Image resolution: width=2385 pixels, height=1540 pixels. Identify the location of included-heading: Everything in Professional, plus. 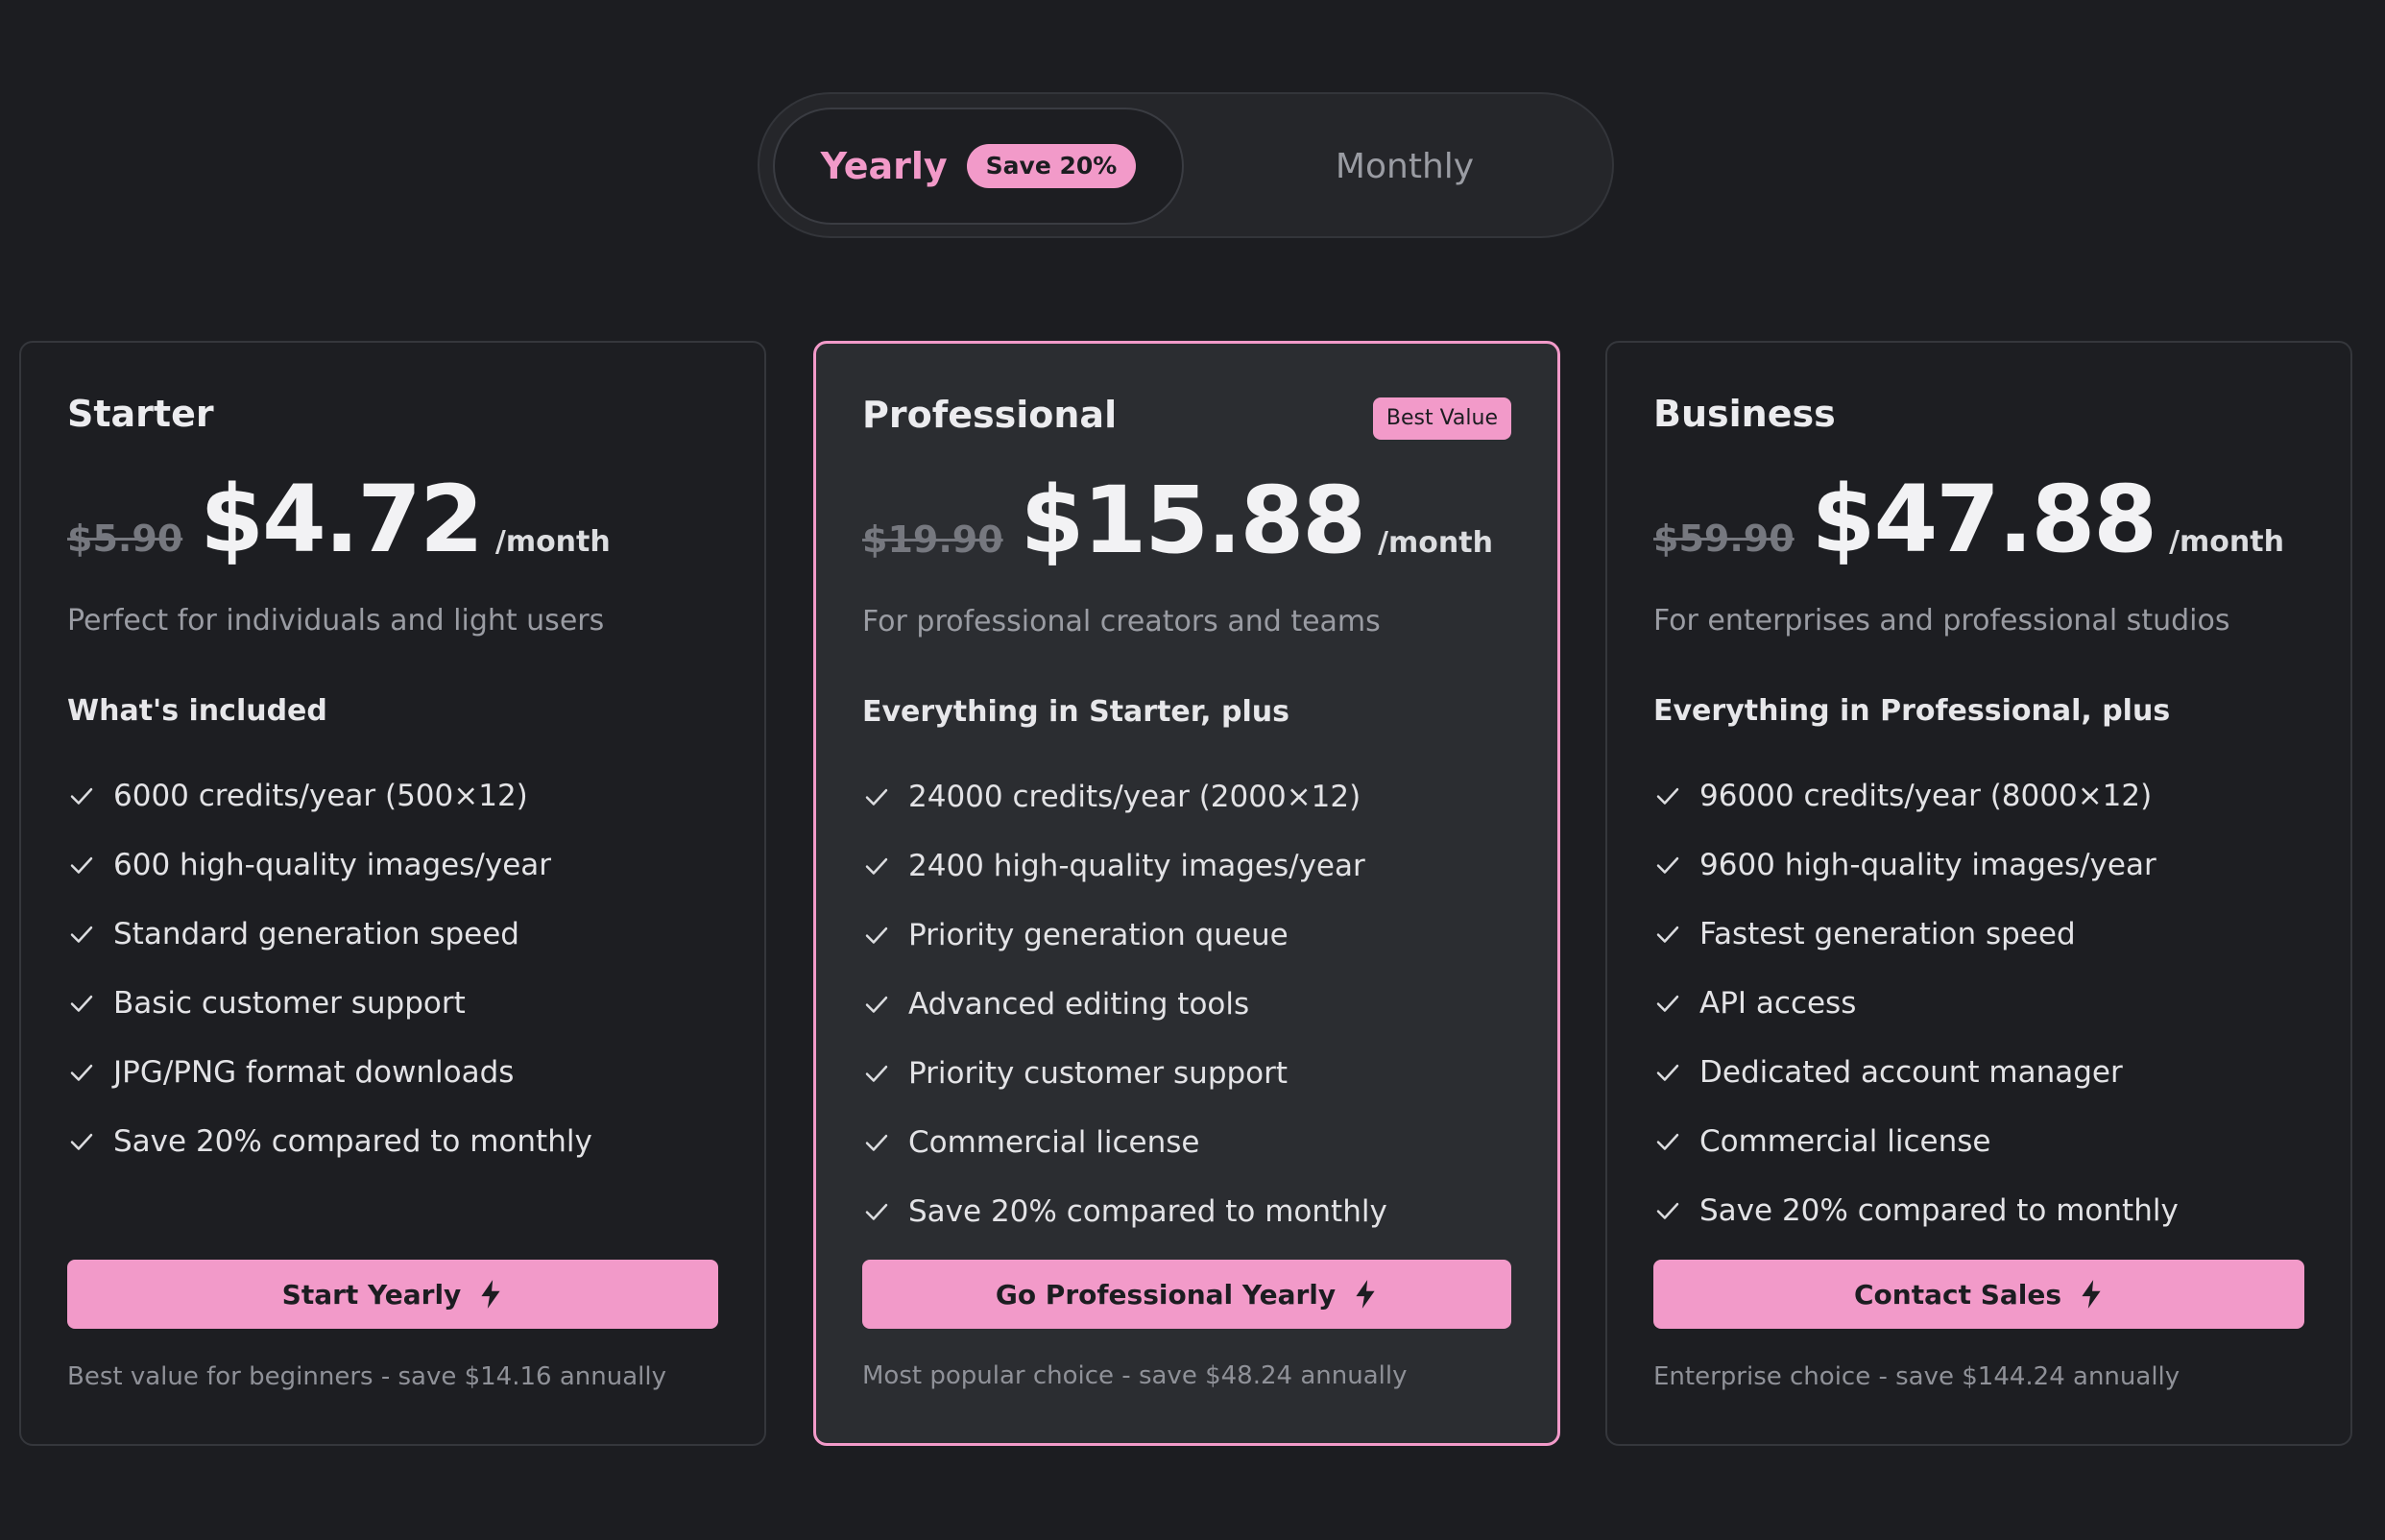
(1912, 711).